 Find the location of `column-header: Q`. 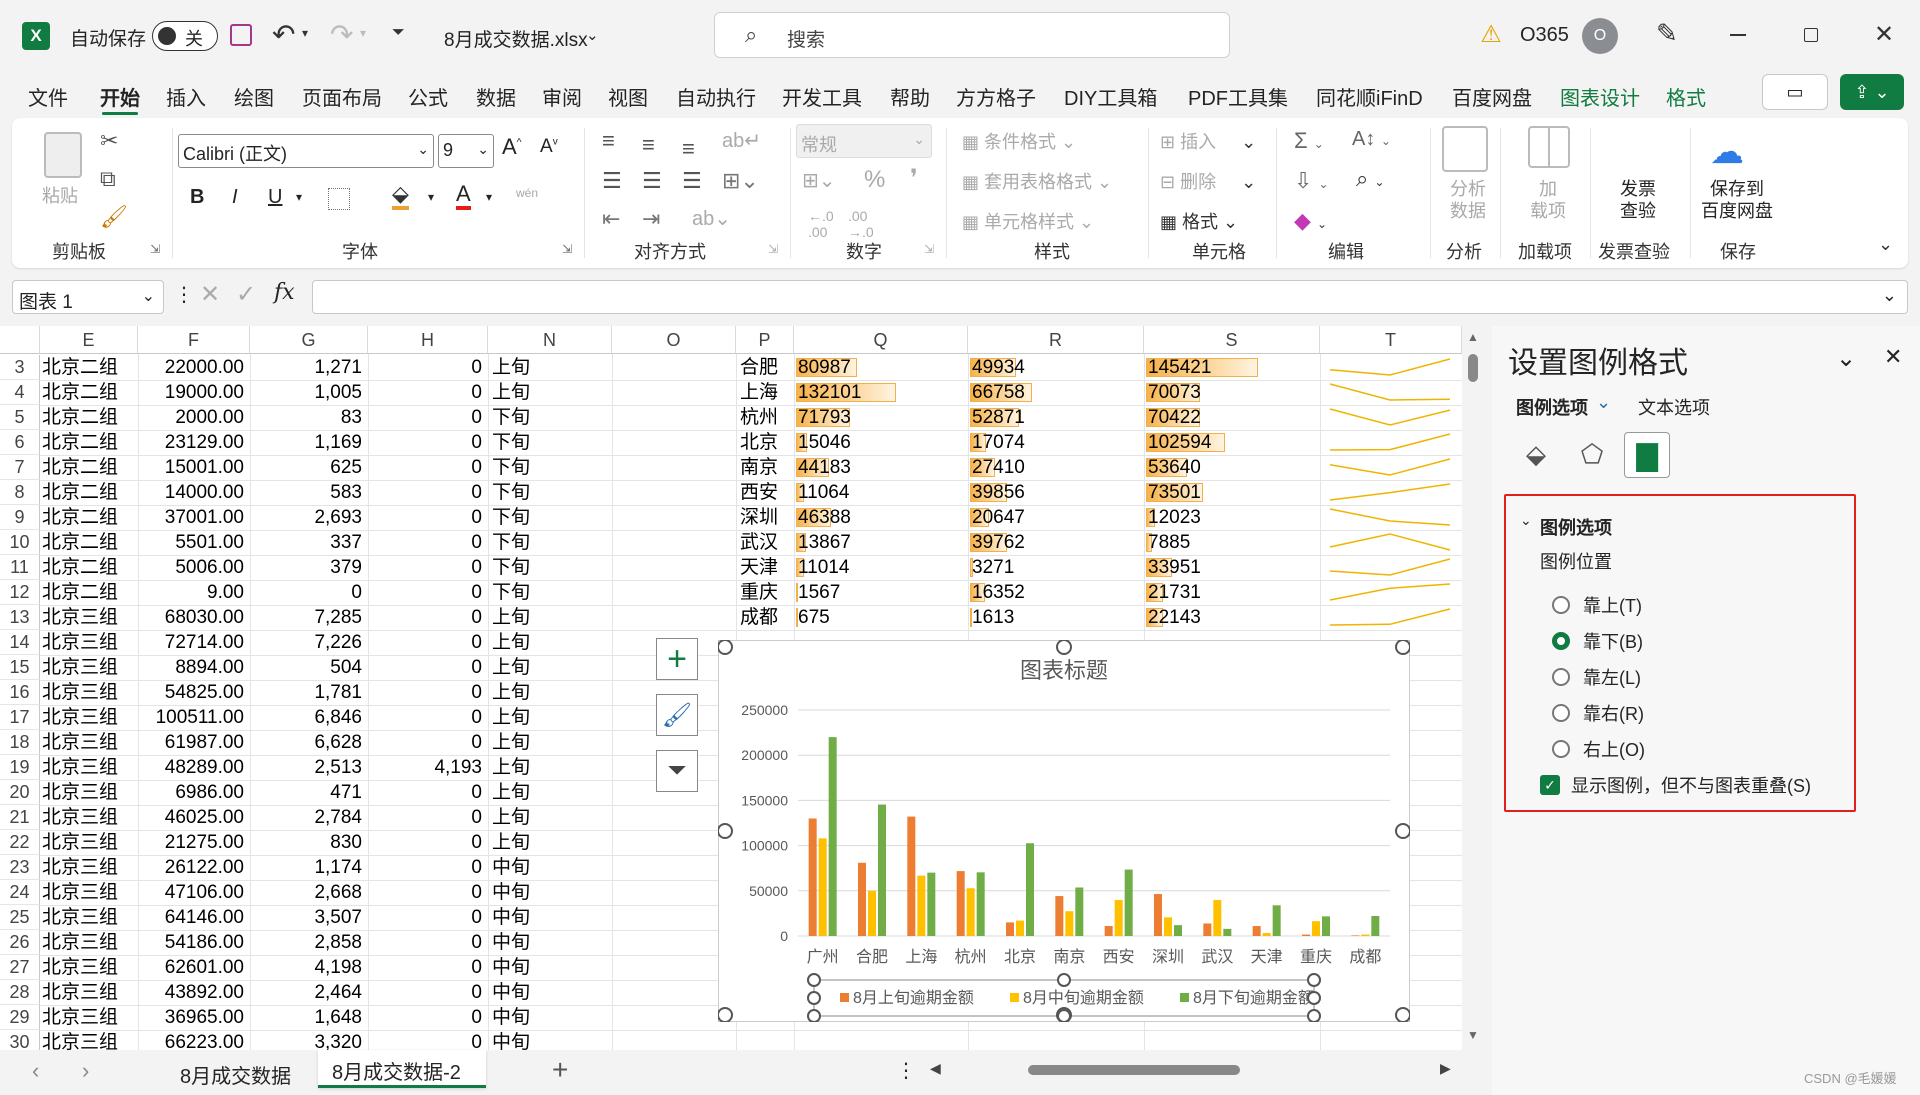

column-header: Q is located at coordinates (881, 340).